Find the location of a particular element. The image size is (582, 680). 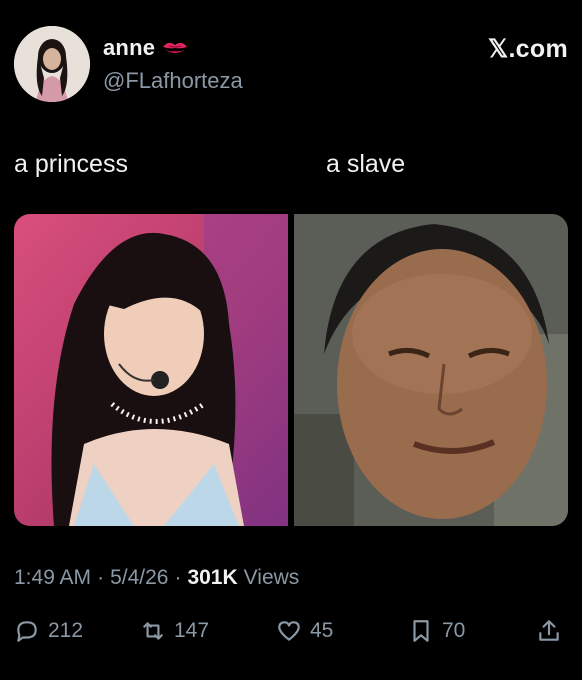

bookmark-count: 70 is located at coordinates (454, 630).